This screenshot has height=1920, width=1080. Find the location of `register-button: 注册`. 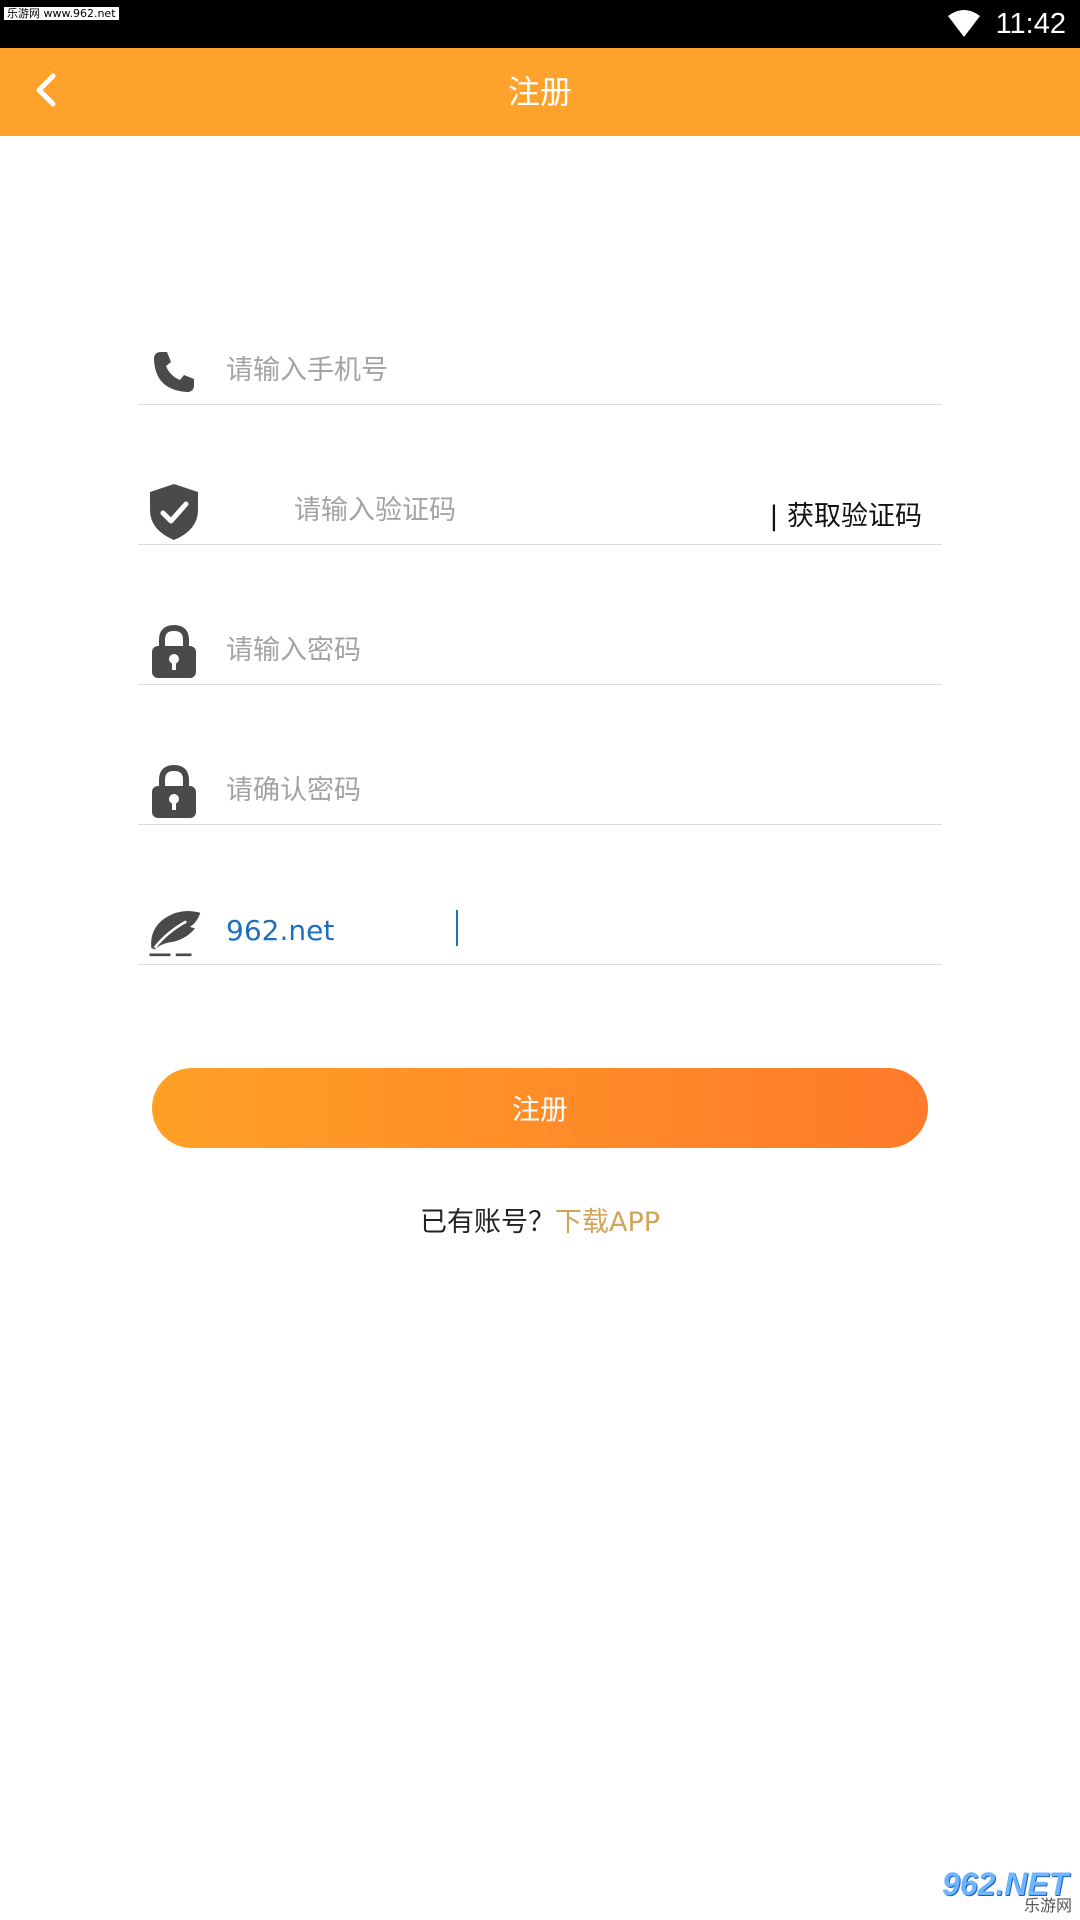

register-button: 注册 is located at coordinates (540, 1108).